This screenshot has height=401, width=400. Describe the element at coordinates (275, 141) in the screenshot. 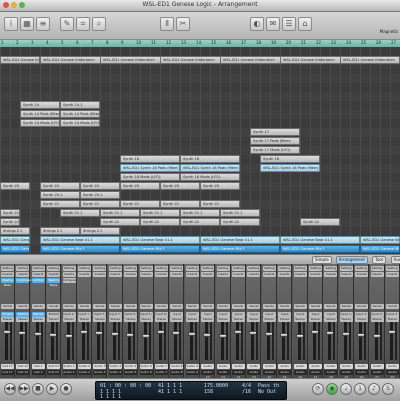

I see `region: Synth 17 Pads (filter)` at that location.